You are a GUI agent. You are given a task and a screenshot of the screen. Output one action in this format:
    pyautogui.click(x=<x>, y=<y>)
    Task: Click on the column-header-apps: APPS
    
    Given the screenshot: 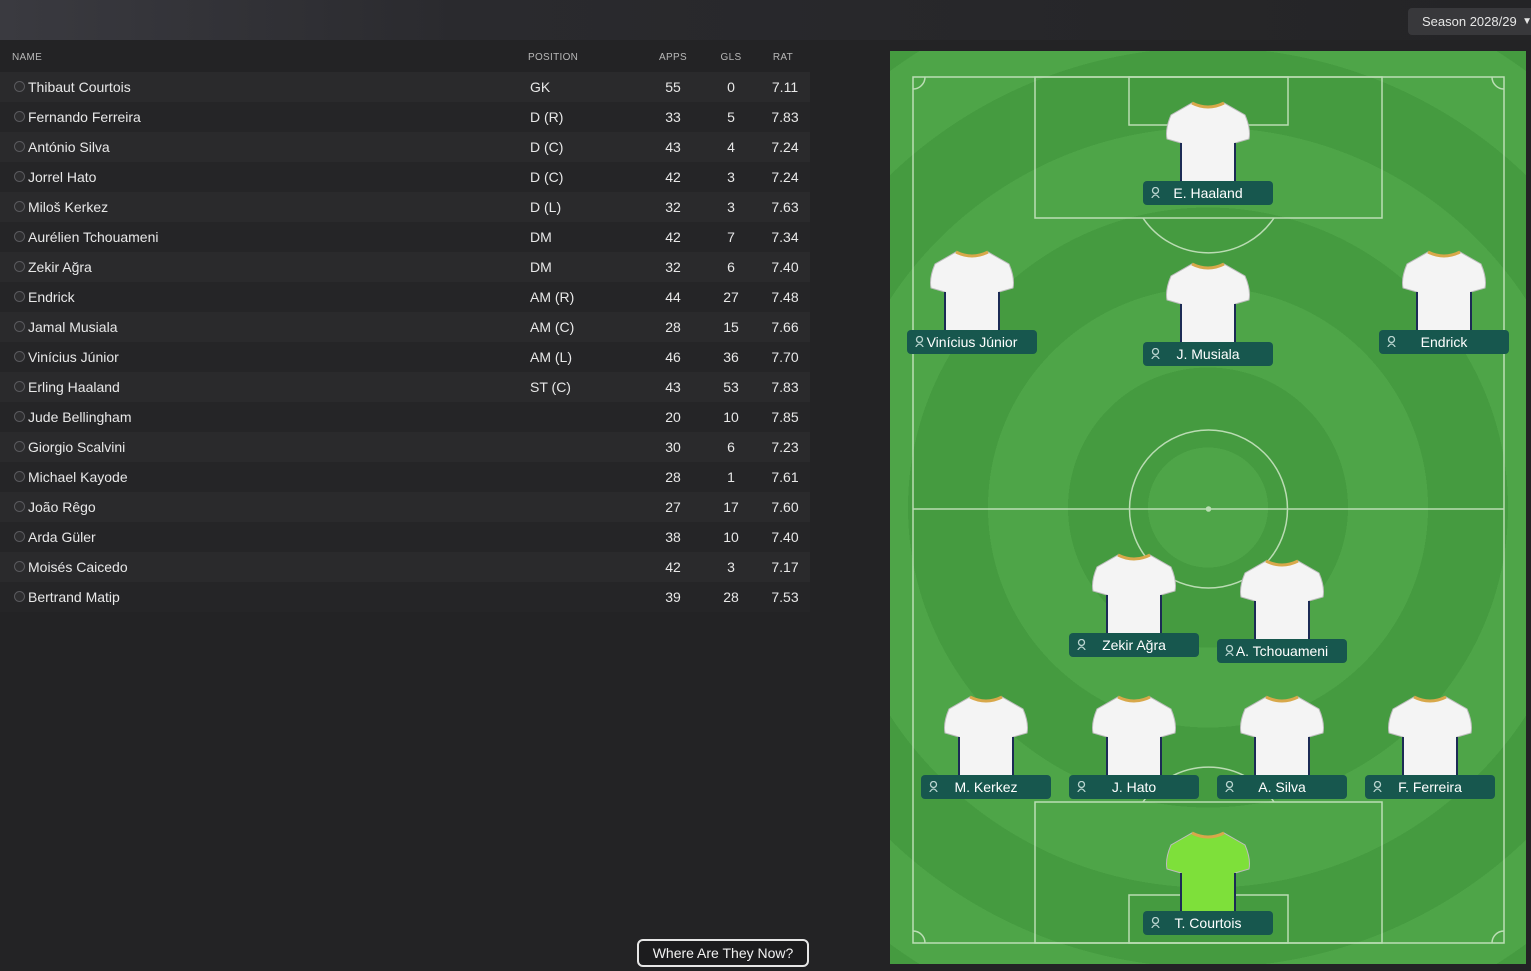 What is the action you would take?
    pyautogui.click(x=673, y=57)
    